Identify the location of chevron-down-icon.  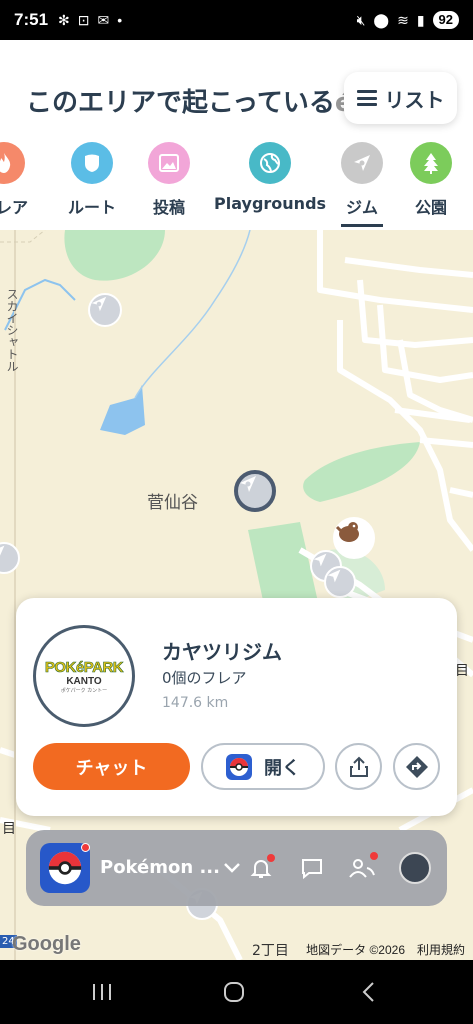
(232, 868).